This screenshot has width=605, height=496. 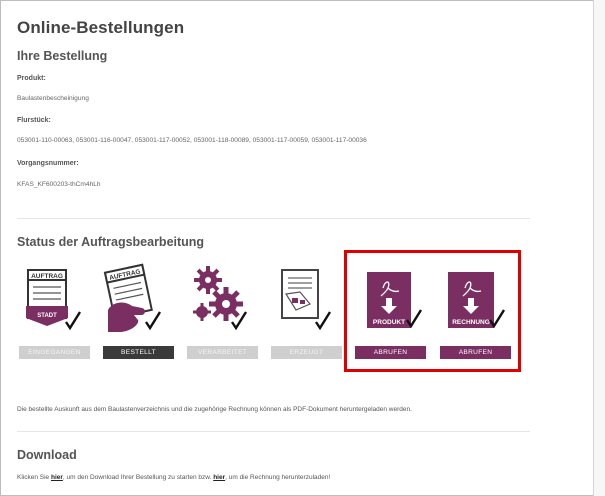 What do you see at coordinates (111, 242) in the screenshot?
I see `status-heading: Status der Auftragsbearbeitung` at bounding box center [111, 242].